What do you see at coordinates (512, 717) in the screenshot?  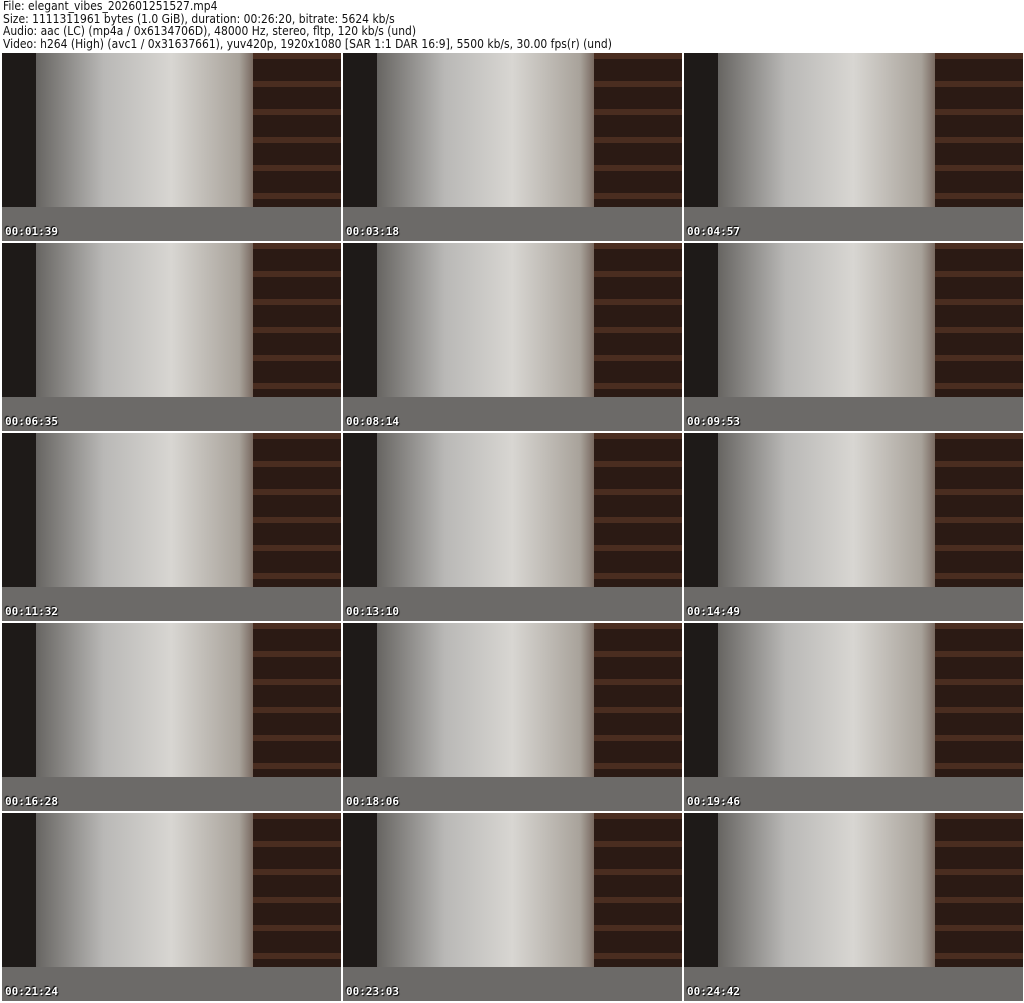 I see `thumbnail: 00:18:06` at bounding box center [512, 717].